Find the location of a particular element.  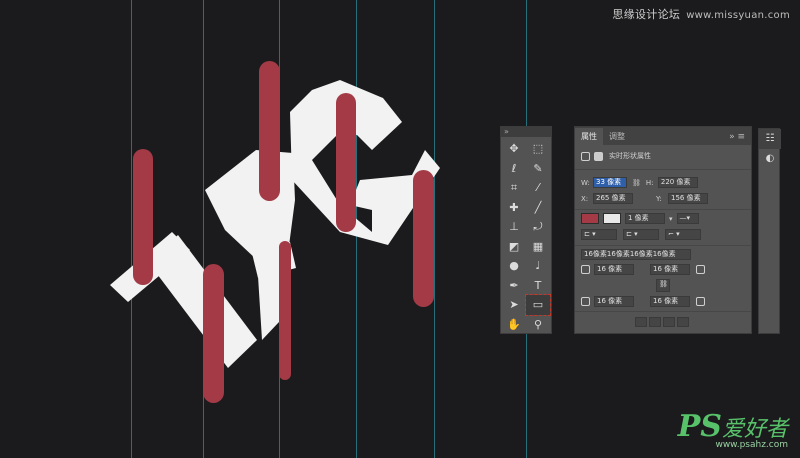

path-combine-button is located at coordinates (641, 322).